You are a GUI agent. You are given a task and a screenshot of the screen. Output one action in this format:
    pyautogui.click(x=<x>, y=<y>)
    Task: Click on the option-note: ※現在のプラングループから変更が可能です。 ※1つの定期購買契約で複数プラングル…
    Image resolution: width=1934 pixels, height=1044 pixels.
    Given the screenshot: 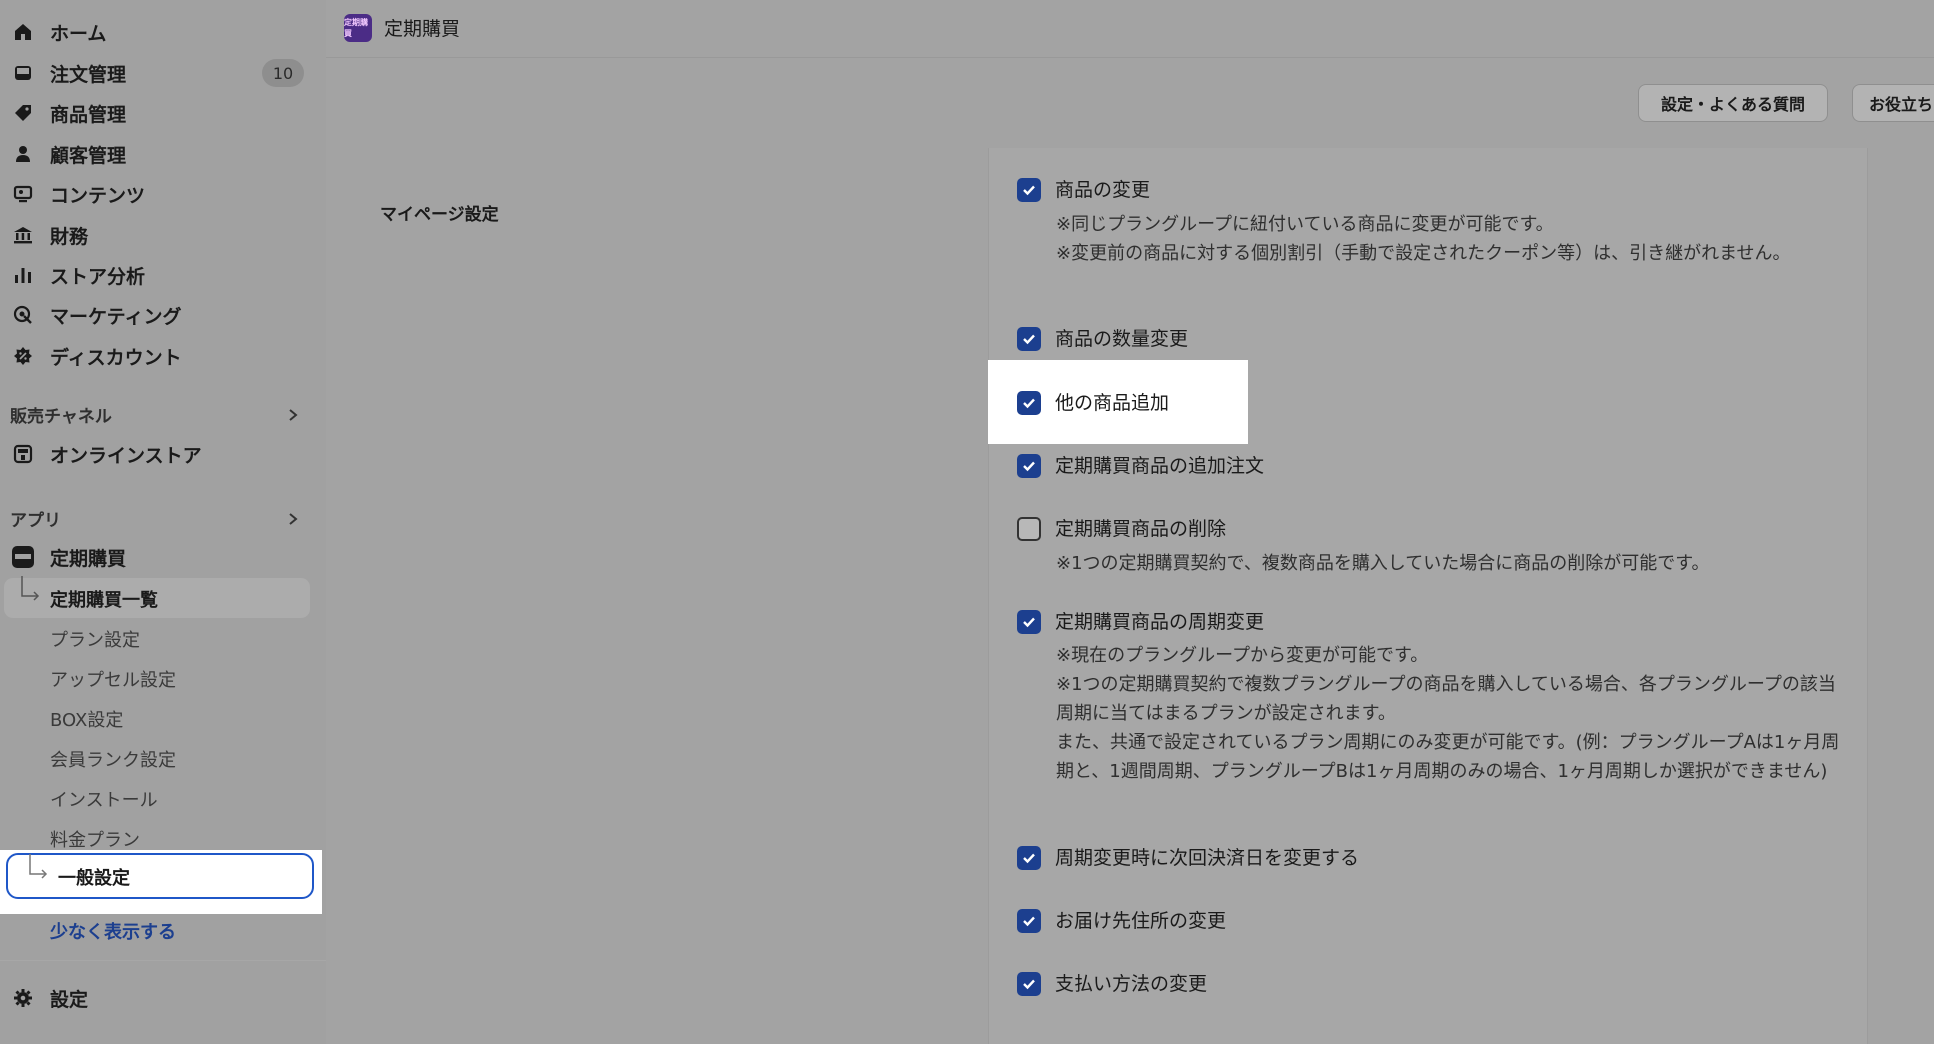 What is the action you would take?
    pyautogui.click(x=1451, y=713)
    